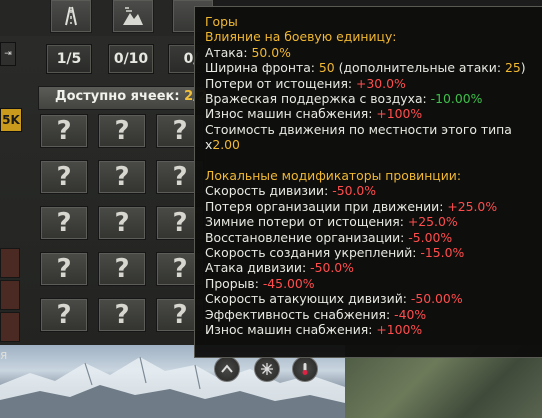  Describe the element at coordinates (71, 16) in the screenshot. I see `road-icon` at that location.